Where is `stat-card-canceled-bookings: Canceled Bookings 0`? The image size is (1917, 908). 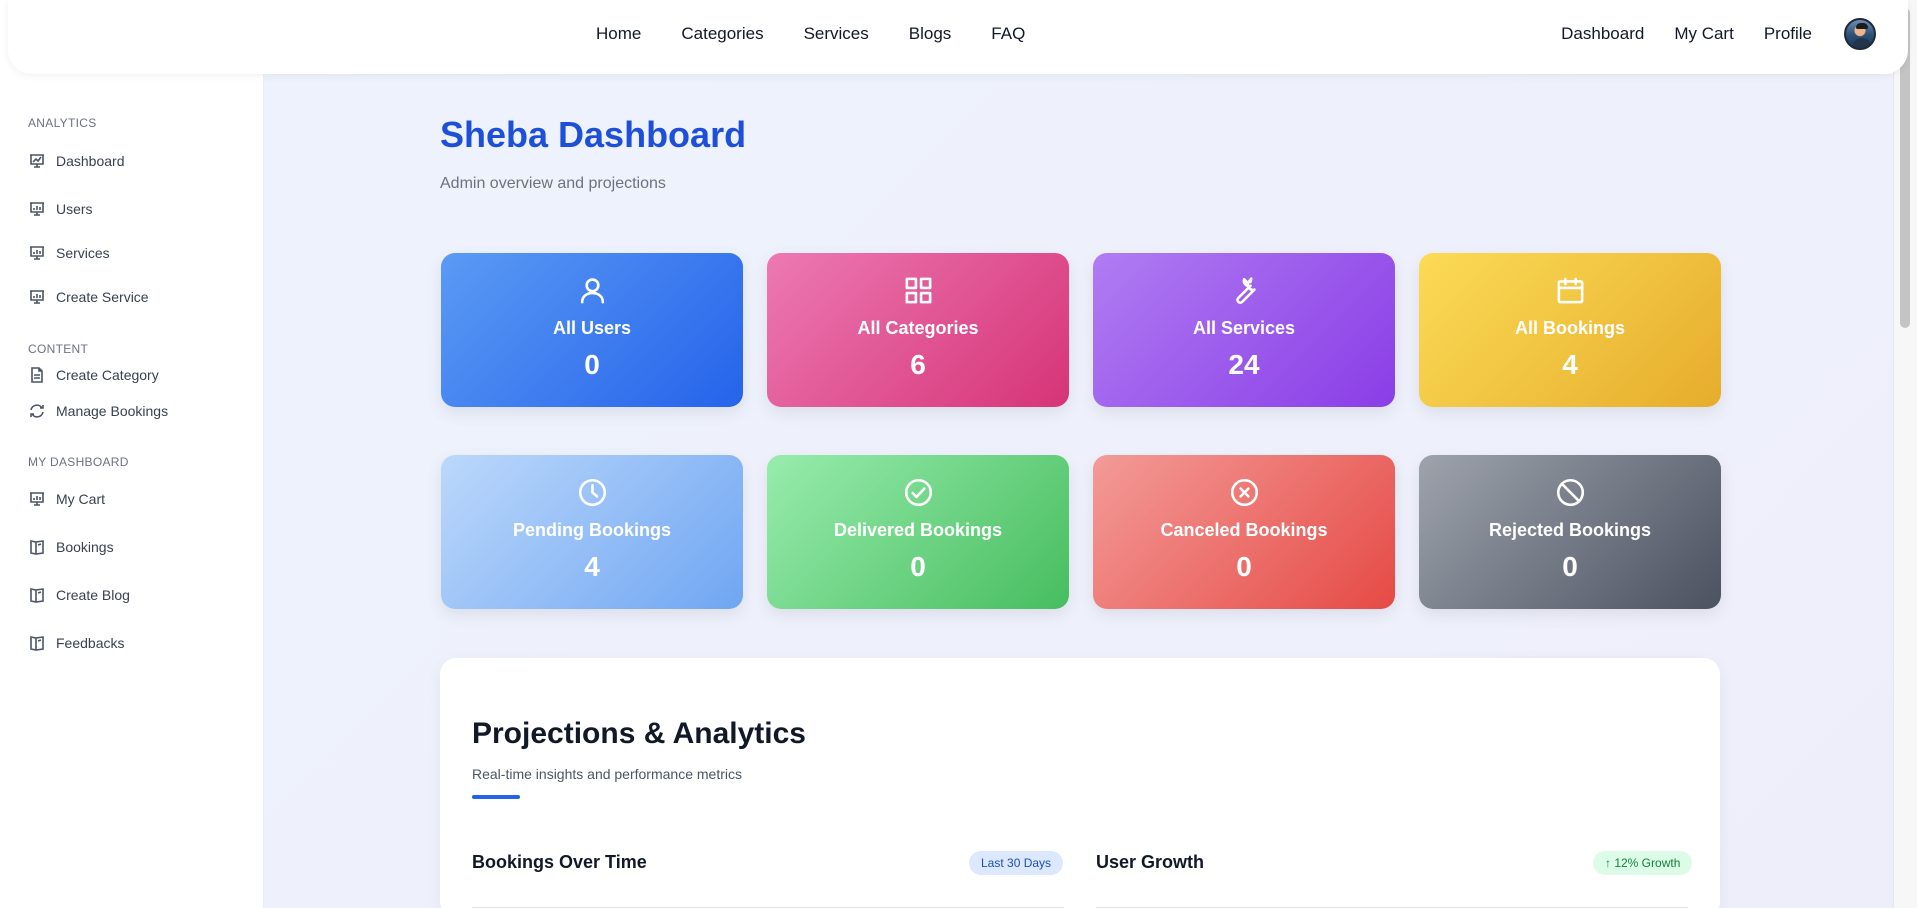 stat-card-canceled-bookings: Canceled Bookings 0 is located at coordinates (1244, 532).